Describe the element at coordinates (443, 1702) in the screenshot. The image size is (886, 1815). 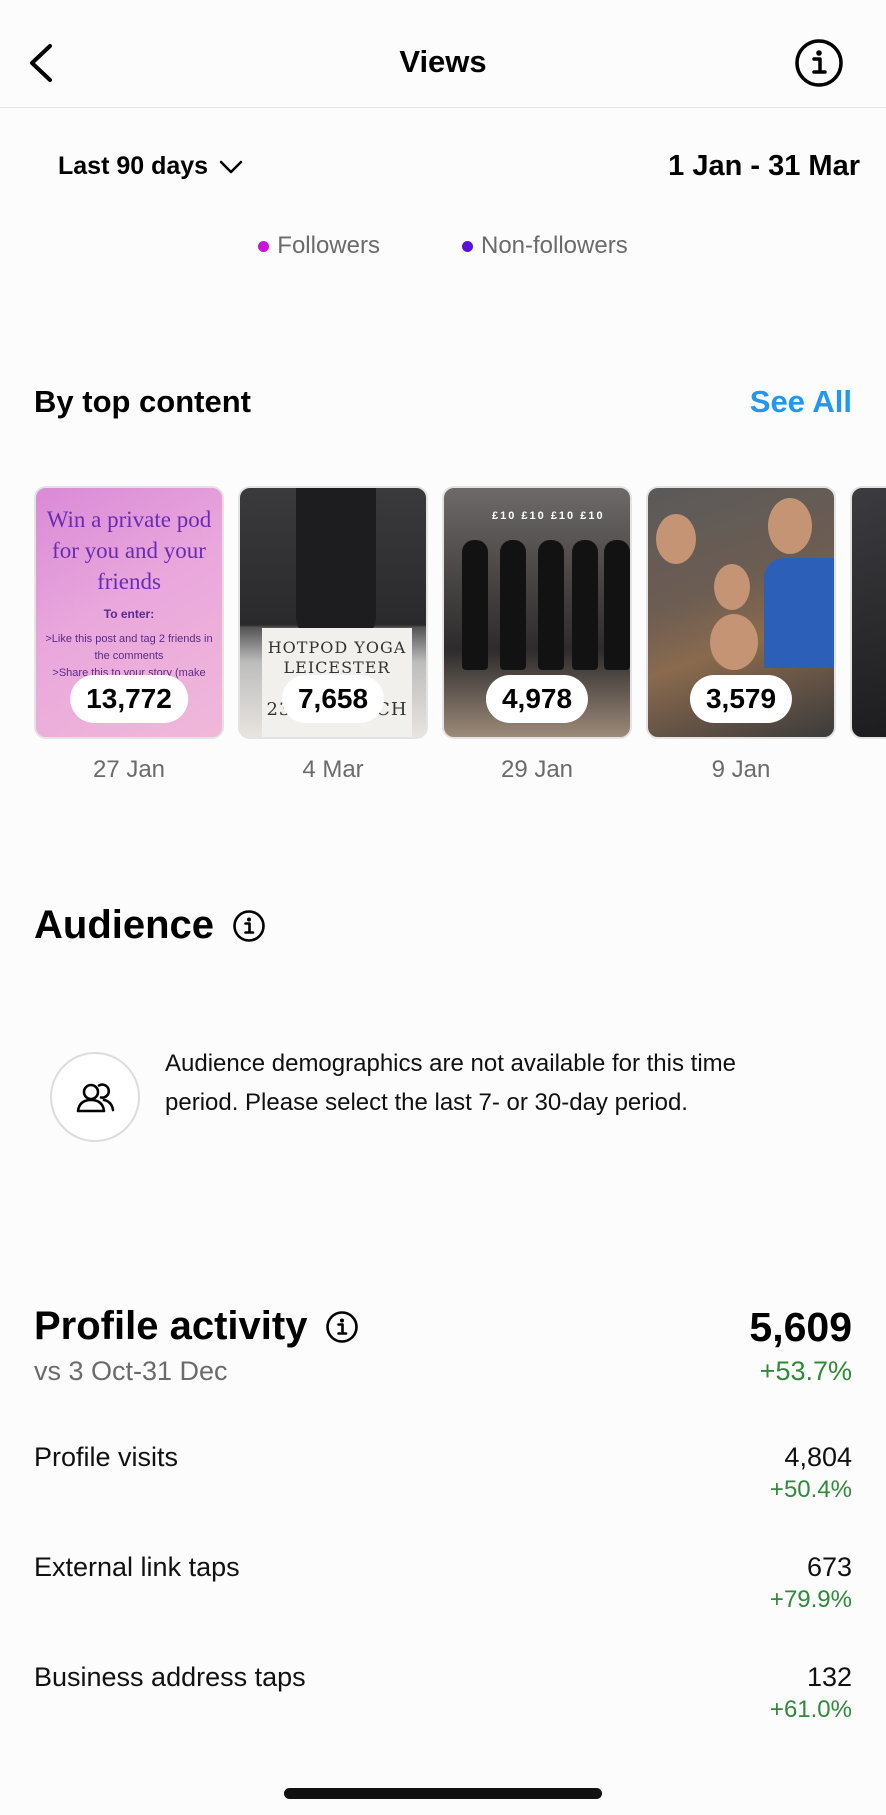
I see `metric-row: Business address taps 132 +61.0%` at that location.